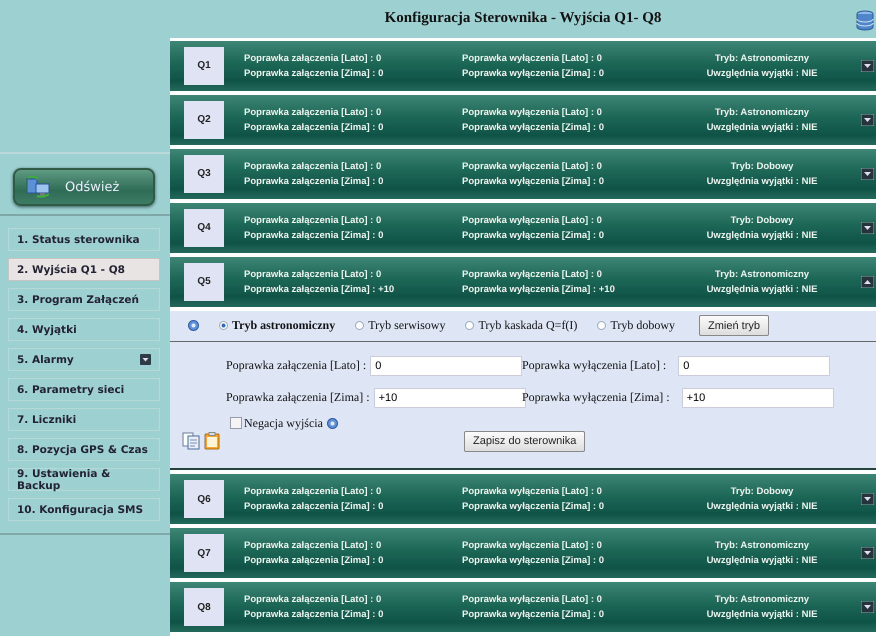  What do you see at coordinates (84, 329) in the screenshot?
I see `menu-item: 4. Wyjątki` at bounding box center [84, 329].